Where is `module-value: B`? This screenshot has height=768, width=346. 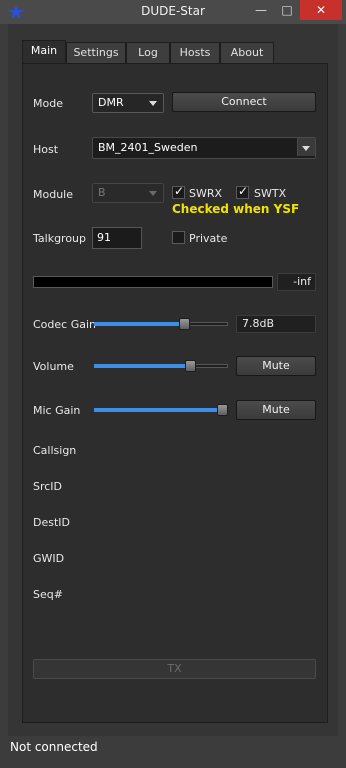
module-value: B is located at coordinates (102, 192).